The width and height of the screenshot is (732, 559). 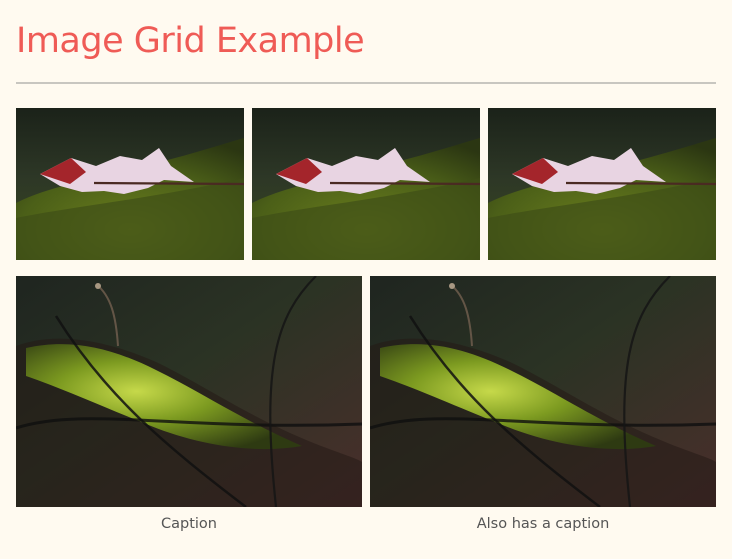 I want to click on image-caption: Also has a caption, so click(x=543, y=524).